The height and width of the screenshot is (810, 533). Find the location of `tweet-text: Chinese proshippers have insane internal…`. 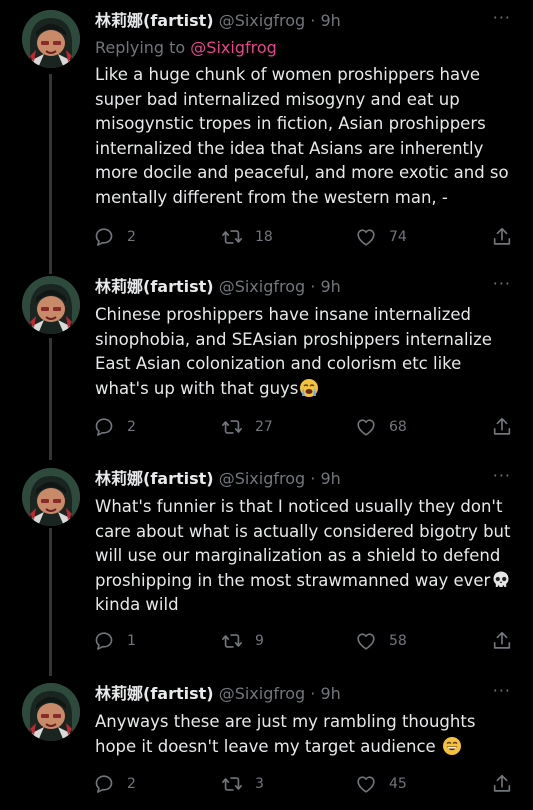

tweet-text: Chinese proshippers have insane internal… is located at coordinates (305, 352).